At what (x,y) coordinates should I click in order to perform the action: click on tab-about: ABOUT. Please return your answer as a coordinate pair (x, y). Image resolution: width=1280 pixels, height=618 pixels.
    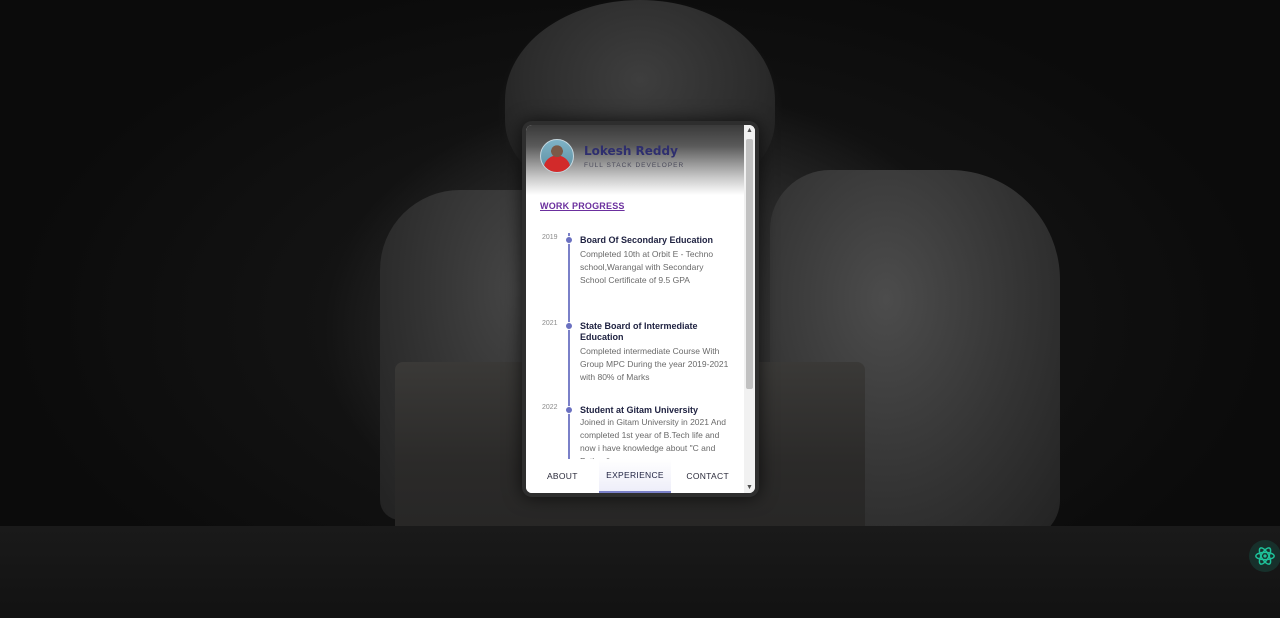
    Looking at the image, I should click on (562, 476).